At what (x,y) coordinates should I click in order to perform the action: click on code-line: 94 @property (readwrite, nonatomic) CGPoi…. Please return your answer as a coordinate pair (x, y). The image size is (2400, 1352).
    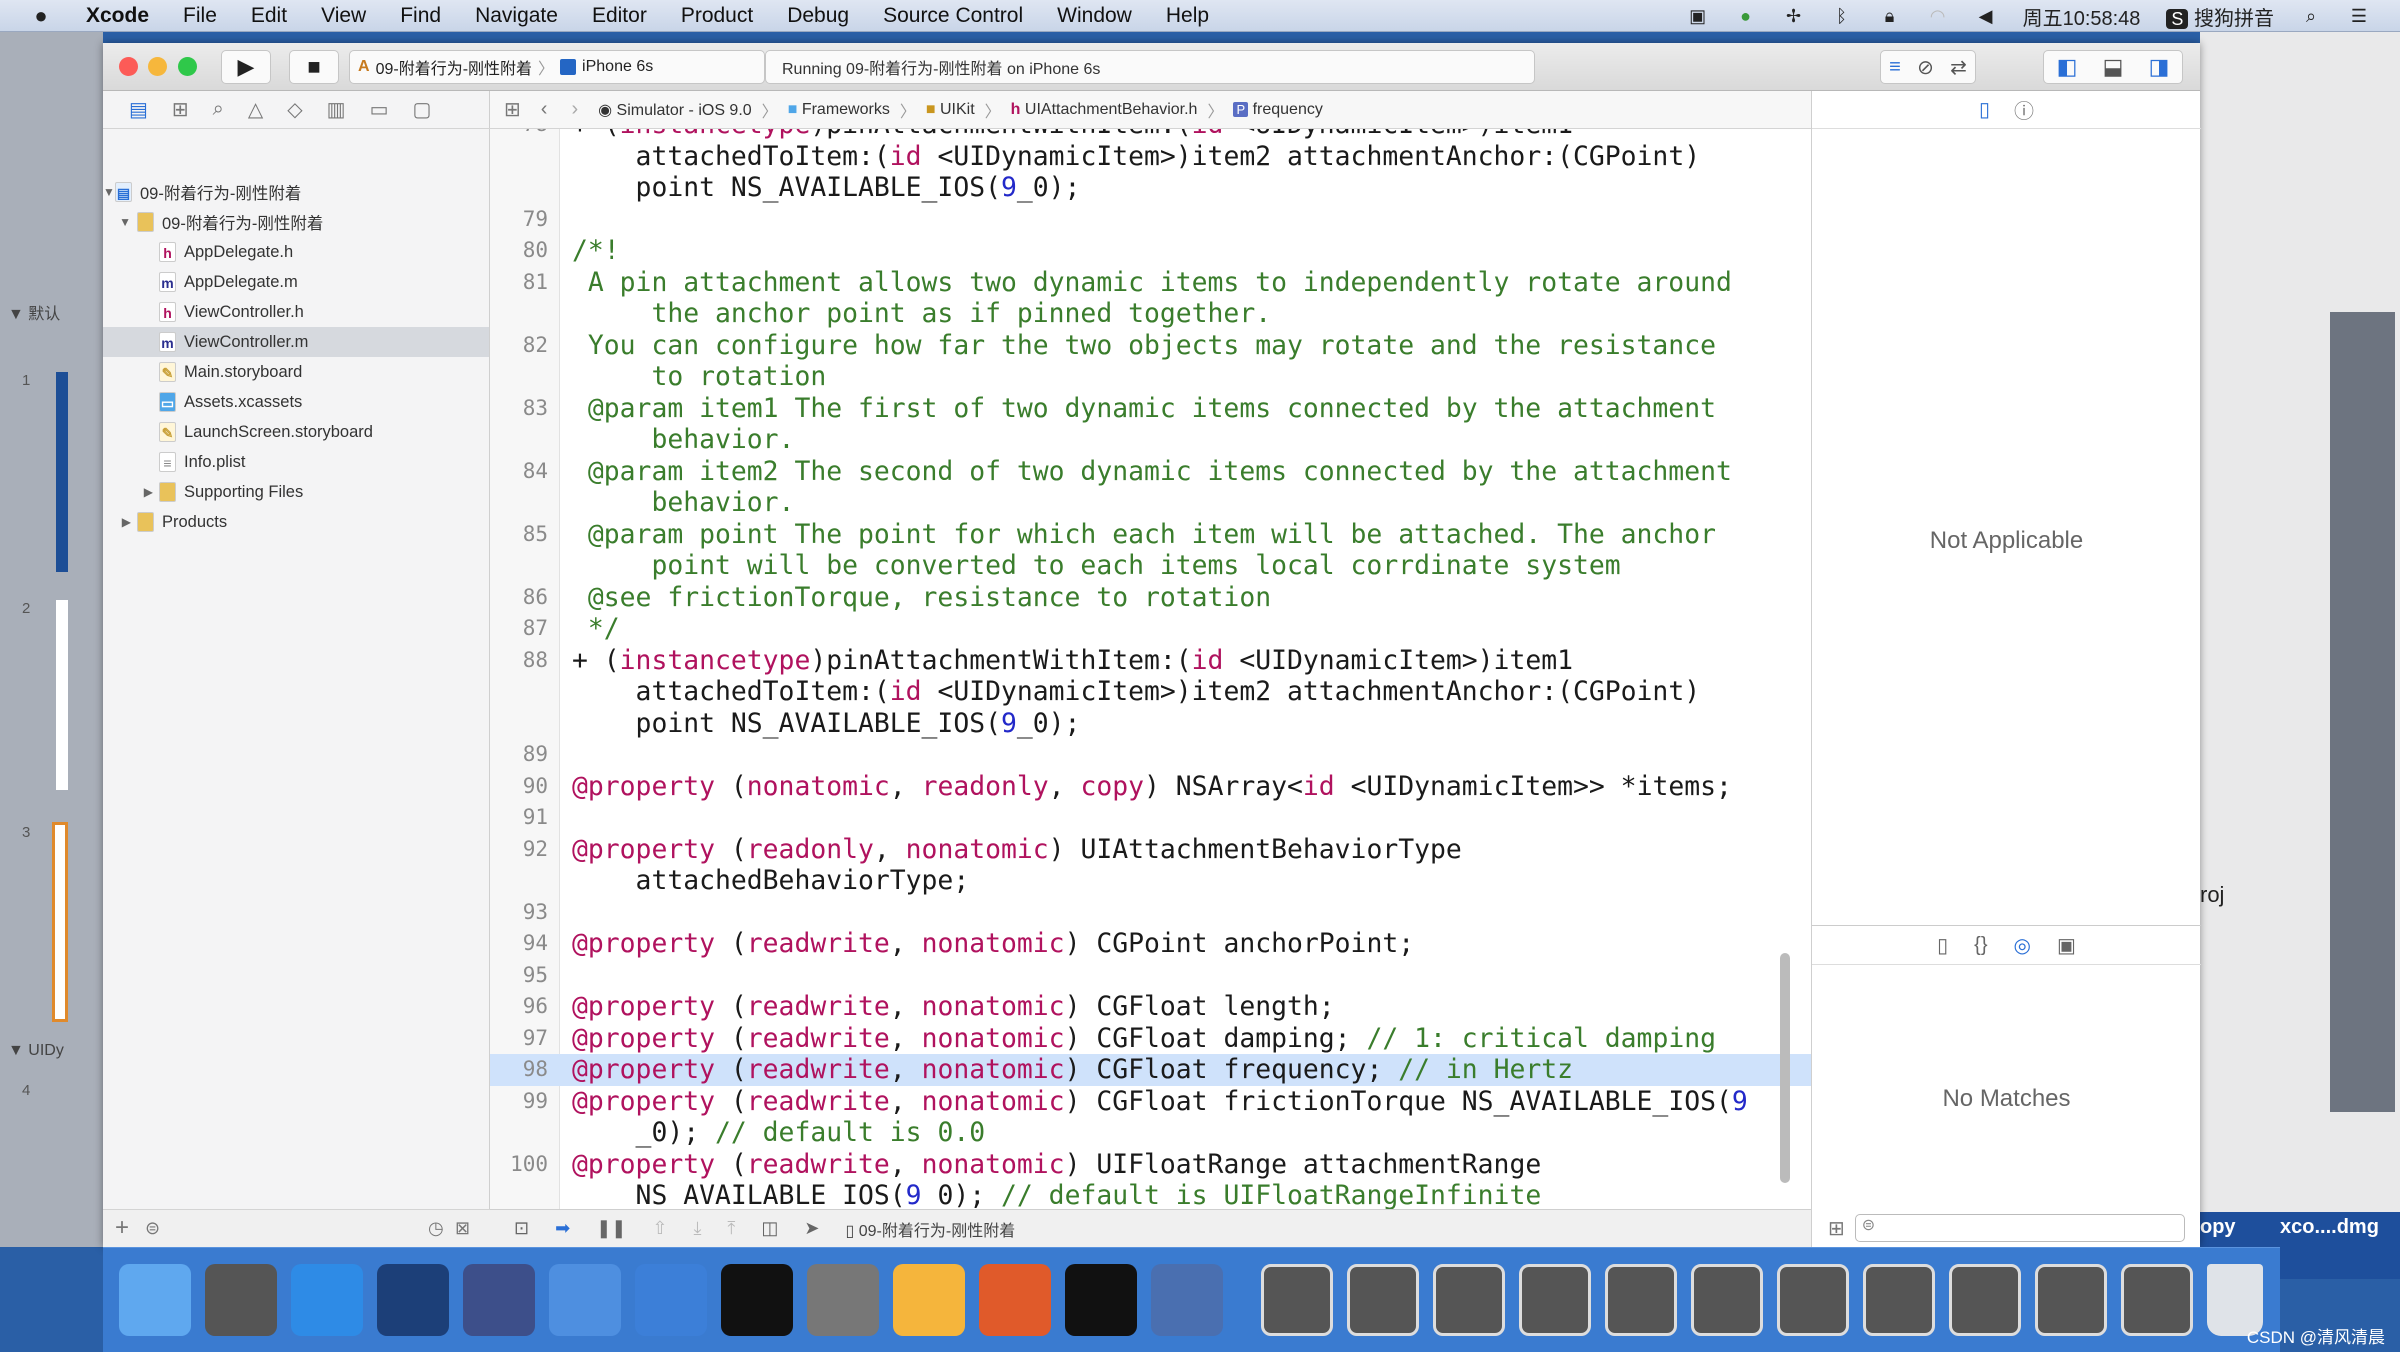
    Looking at the image, I should click on (1150, 944).